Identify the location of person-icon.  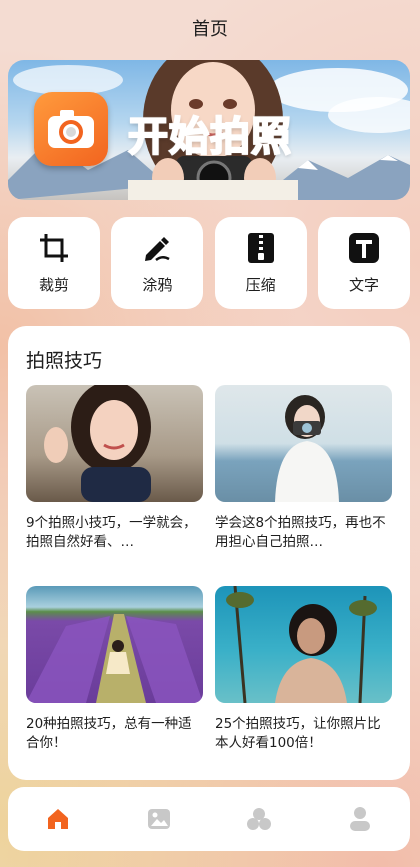
(359, 819).